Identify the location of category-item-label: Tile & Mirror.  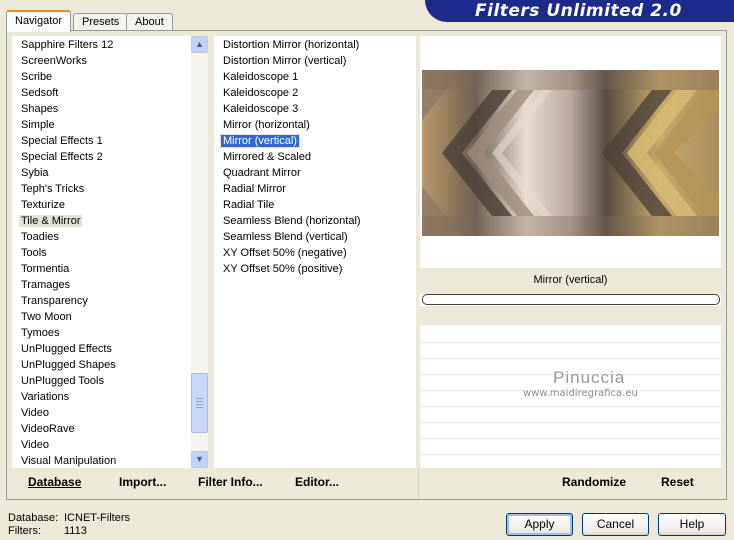
(51, 221).